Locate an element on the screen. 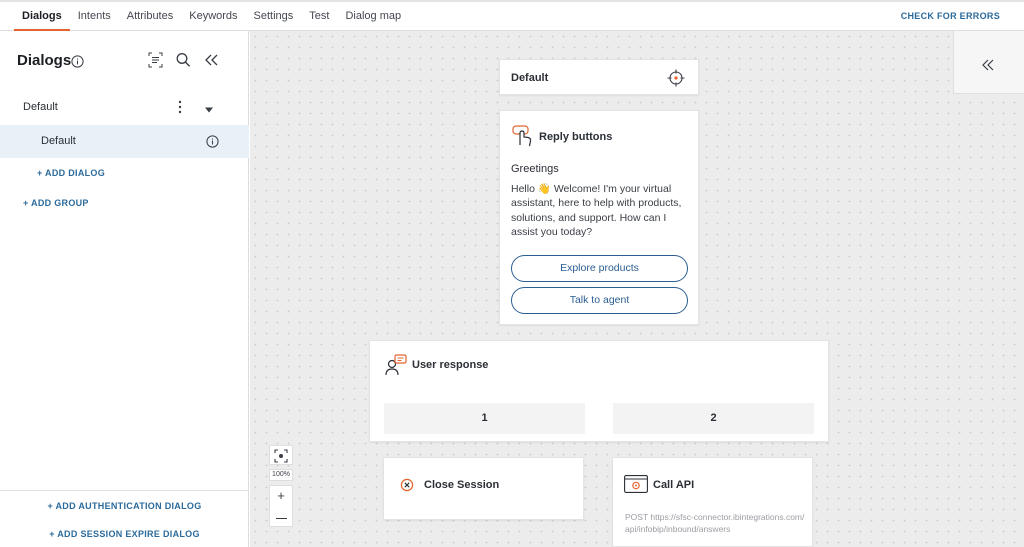 The width and height of the screenshot is (1024, 547). tab-dialogs: Dialogs is located at coordinates (42, 16).